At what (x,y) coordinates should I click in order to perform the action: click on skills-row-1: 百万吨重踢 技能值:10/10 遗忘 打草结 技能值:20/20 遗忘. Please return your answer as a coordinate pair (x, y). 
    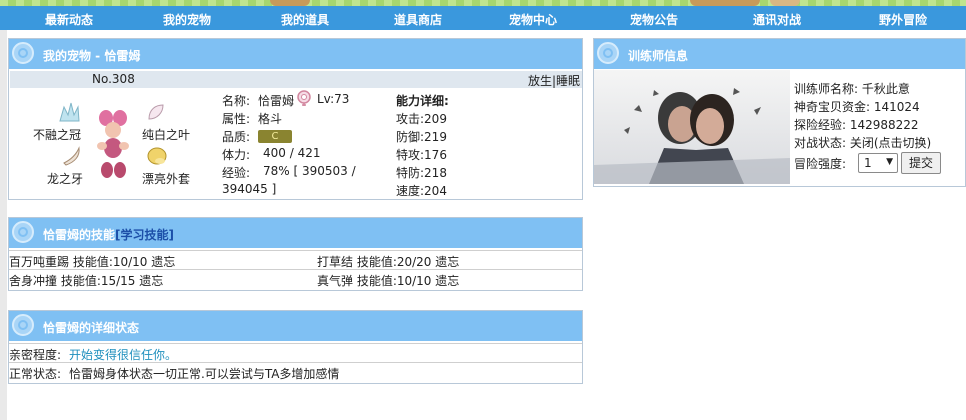
    Looking at the image, I should click on (295, 259).